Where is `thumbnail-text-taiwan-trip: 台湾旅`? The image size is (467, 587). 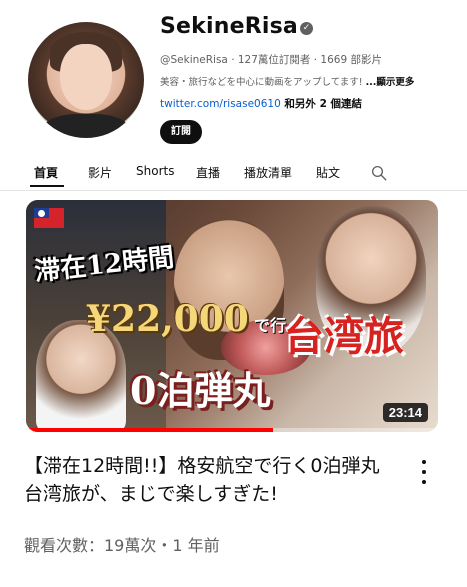 thumbnail-text-taiwan-trip: 台湾旅 is located at coordinates (344, 336).